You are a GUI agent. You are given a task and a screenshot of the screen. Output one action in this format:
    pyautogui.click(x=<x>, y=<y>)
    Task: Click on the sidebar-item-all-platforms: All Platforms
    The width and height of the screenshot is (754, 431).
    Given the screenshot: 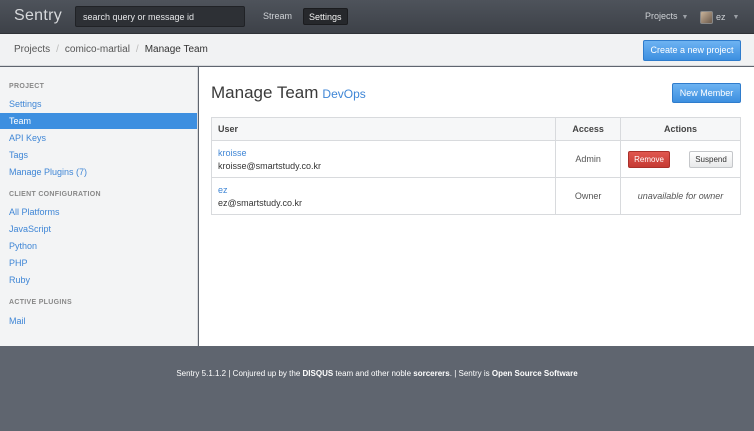 What is the action you would take?
    pyautogui.click(x=98, y=212)
    